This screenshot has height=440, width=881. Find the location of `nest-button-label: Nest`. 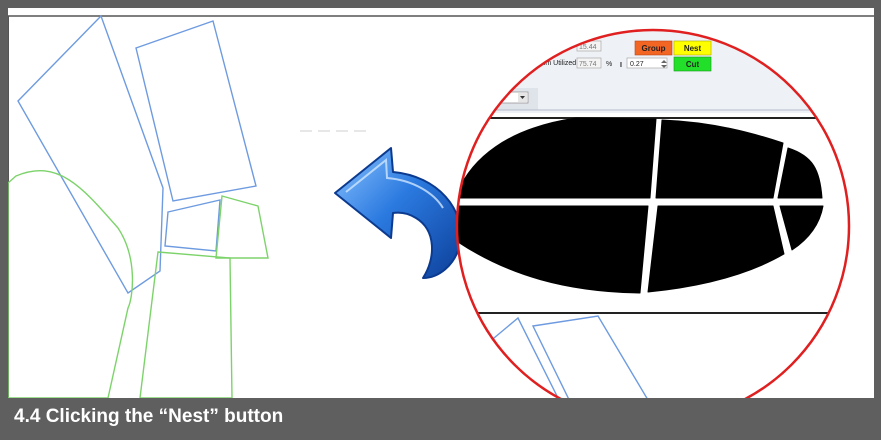

nest-button-label: Nest is located at coordinates (693, 48).